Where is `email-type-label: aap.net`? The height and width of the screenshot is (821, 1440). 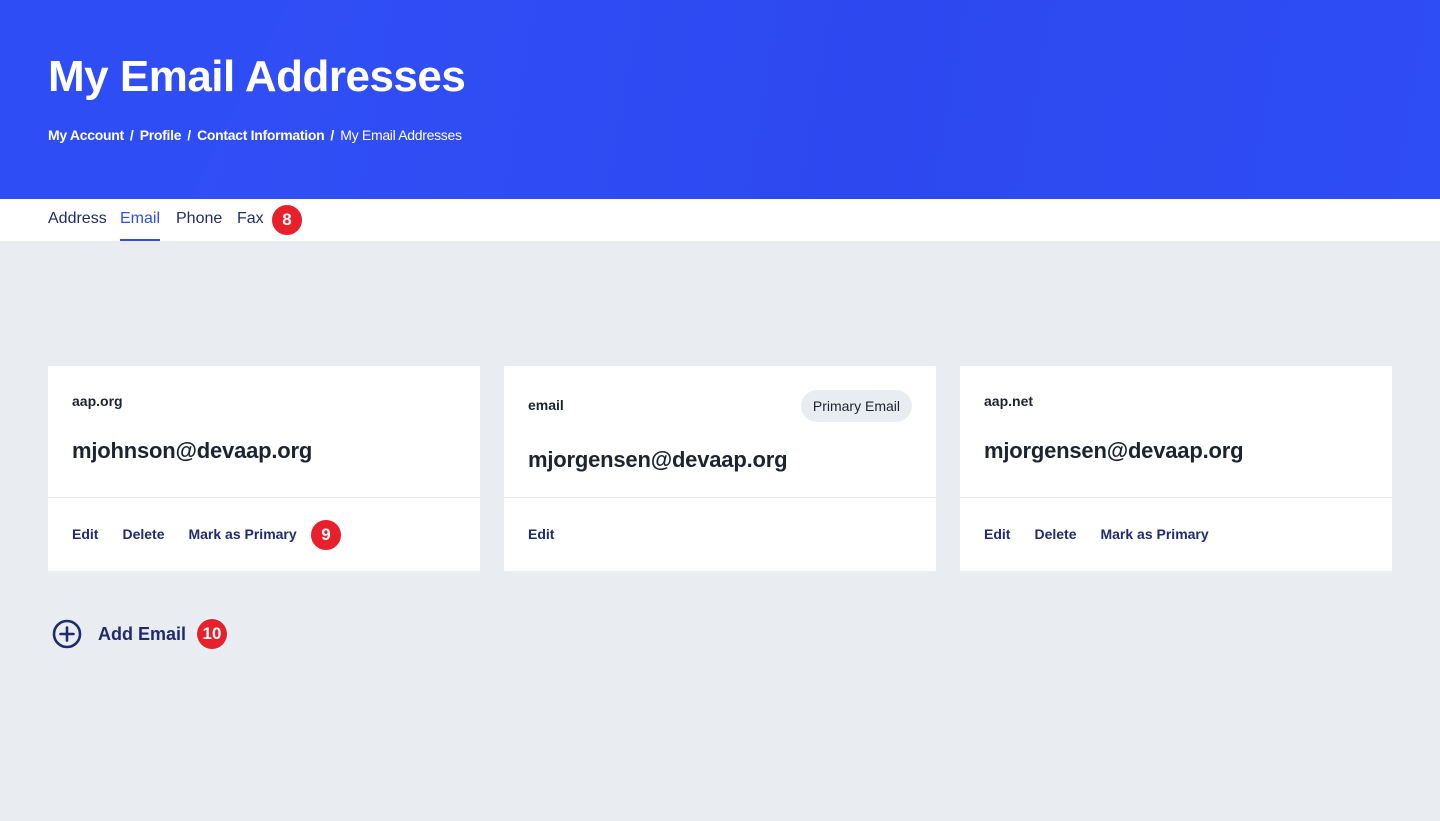 email-type-label: aap.net is located at coordinates (1009, 401).